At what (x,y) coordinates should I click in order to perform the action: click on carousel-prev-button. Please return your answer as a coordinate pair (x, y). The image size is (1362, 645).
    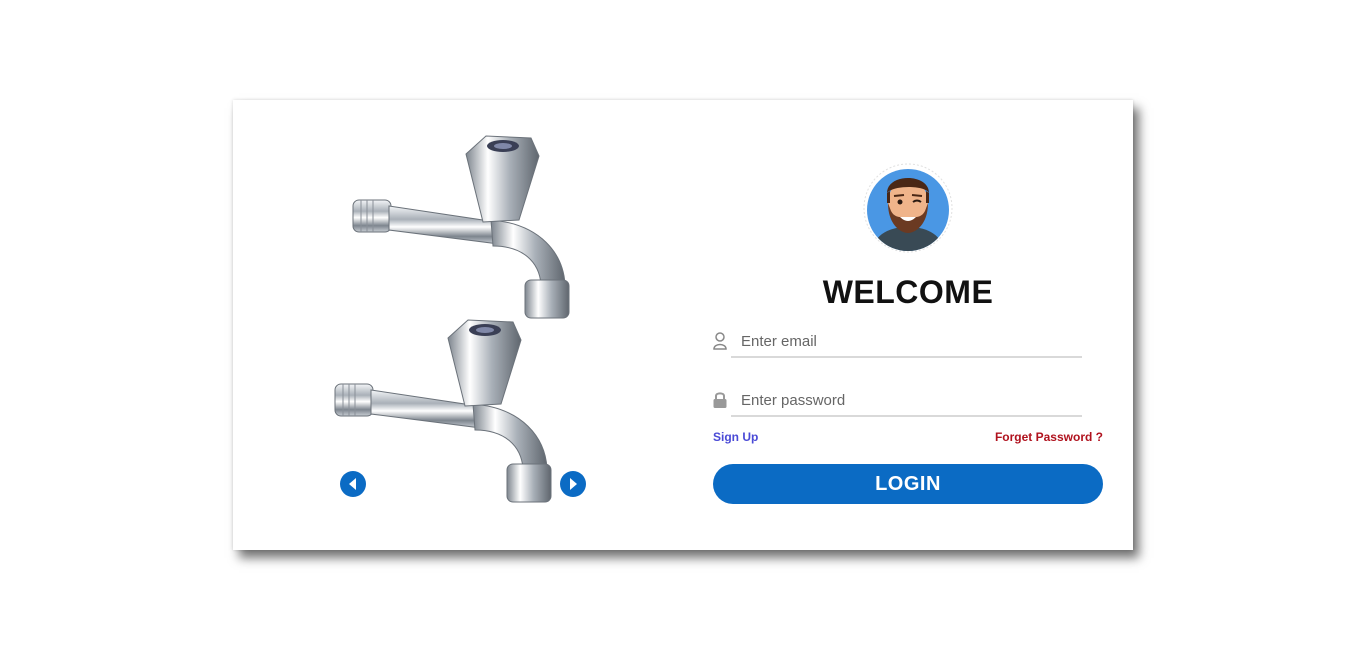
    Looking at the image, I should click on (353, 484).